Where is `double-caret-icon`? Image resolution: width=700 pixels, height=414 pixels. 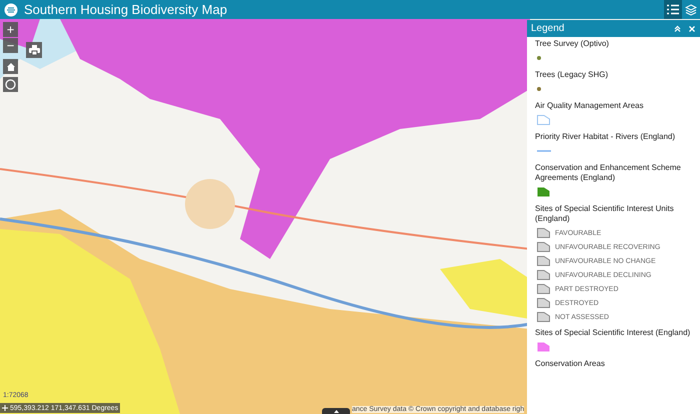 double-caret-icon is located at coordinates (677, 28).